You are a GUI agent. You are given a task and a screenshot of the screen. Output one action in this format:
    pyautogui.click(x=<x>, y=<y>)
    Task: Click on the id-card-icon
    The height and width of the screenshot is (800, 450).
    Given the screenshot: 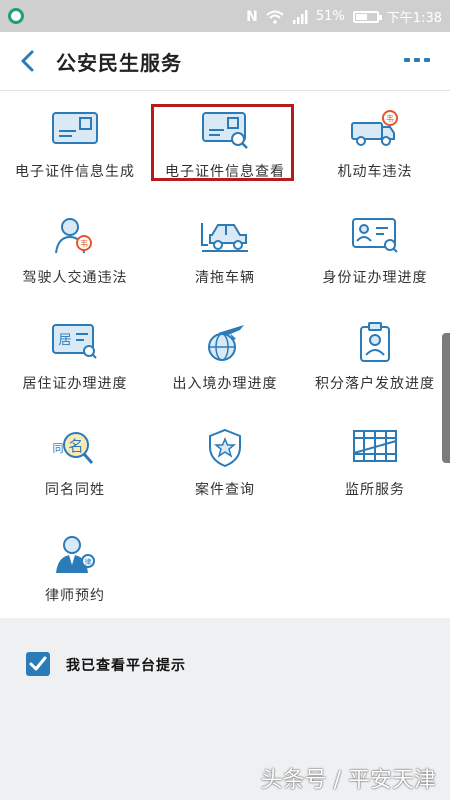 What is the action you would take?
    pyautogui.click(x=75, y=128)
    